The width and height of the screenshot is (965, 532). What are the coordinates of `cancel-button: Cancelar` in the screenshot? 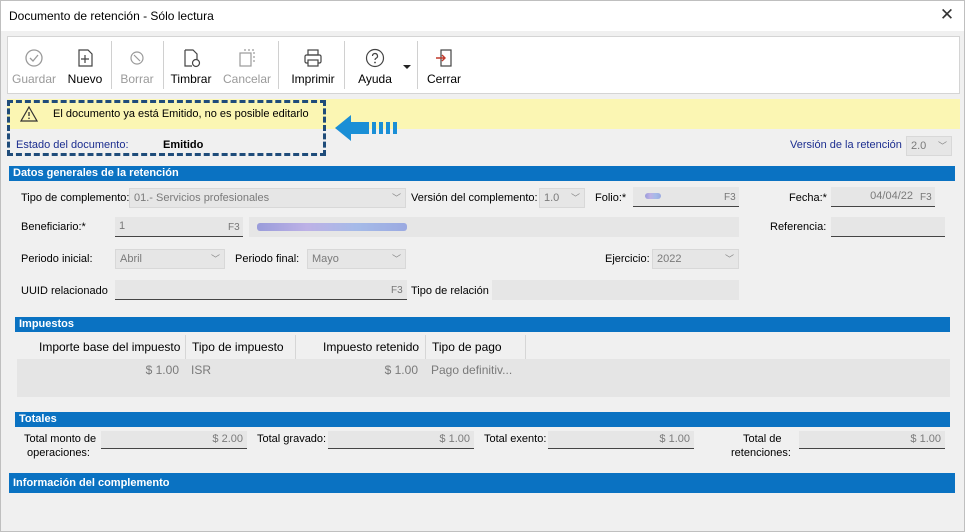 It's located at (247, 65).